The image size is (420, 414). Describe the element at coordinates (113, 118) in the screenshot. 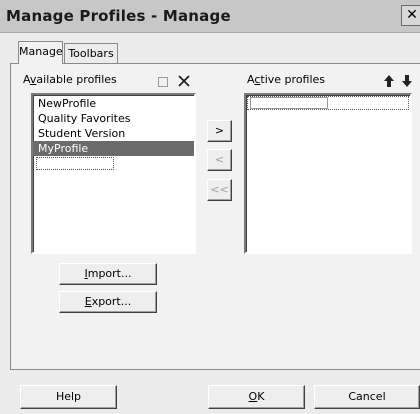

I see `list-item: Quality Favorites` at that location.